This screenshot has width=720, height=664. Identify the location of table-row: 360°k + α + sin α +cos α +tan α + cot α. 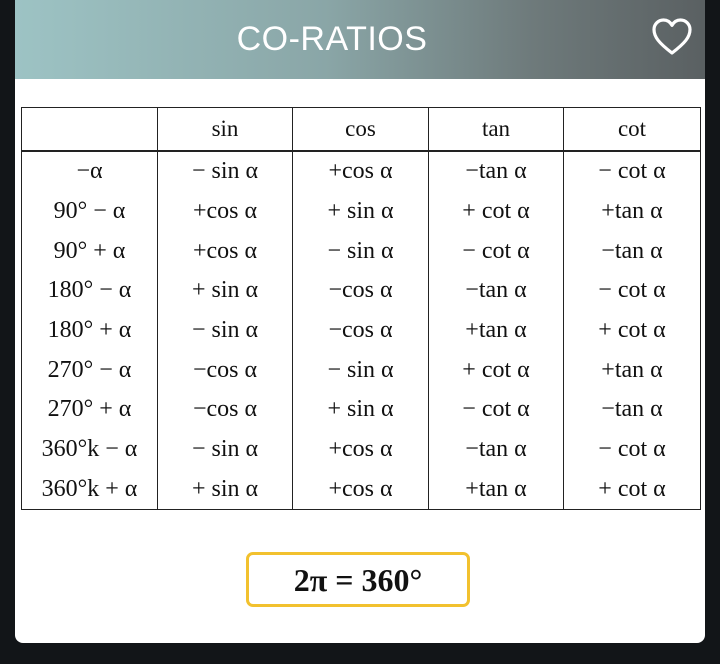
(361, 490).